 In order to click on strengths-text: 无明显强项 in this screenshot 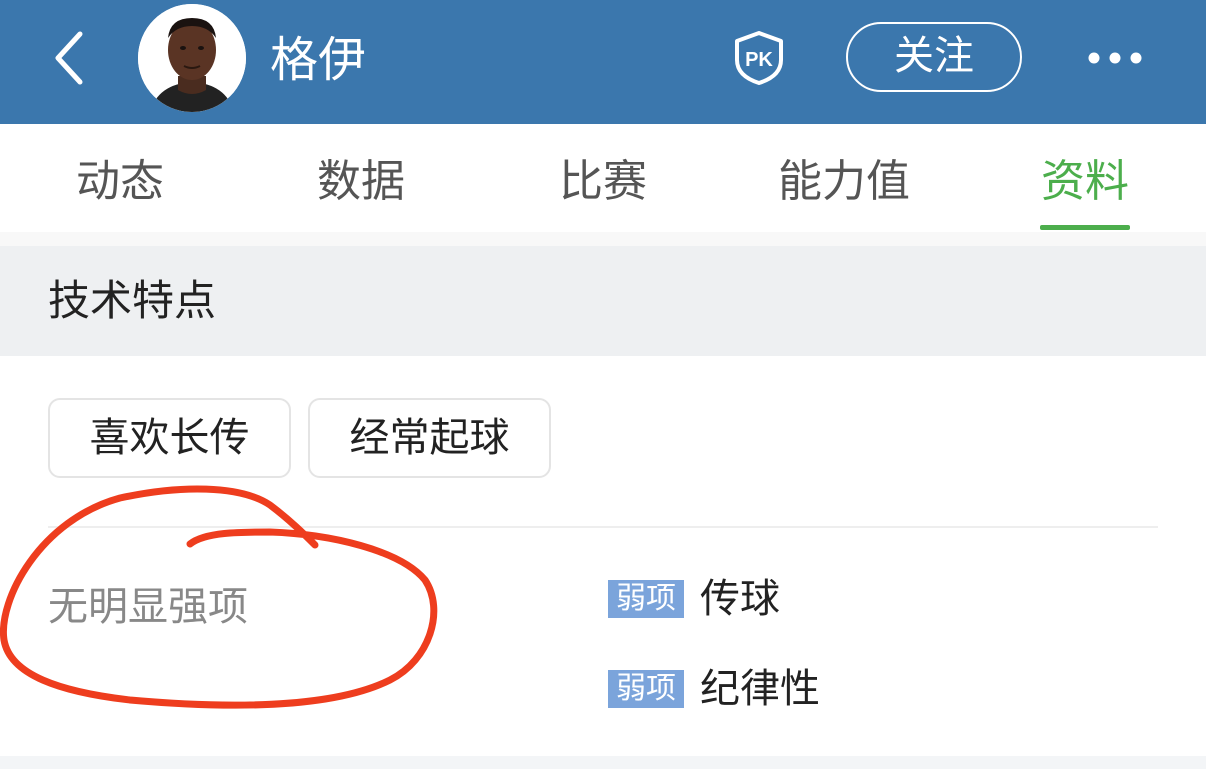, I will do `click(148, 607)`.